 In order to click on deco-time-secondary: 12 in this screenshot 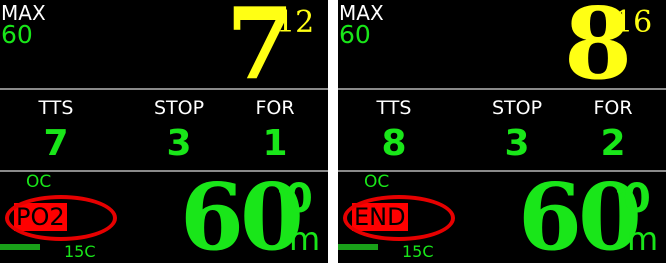, I will do `click(295, 22)`.